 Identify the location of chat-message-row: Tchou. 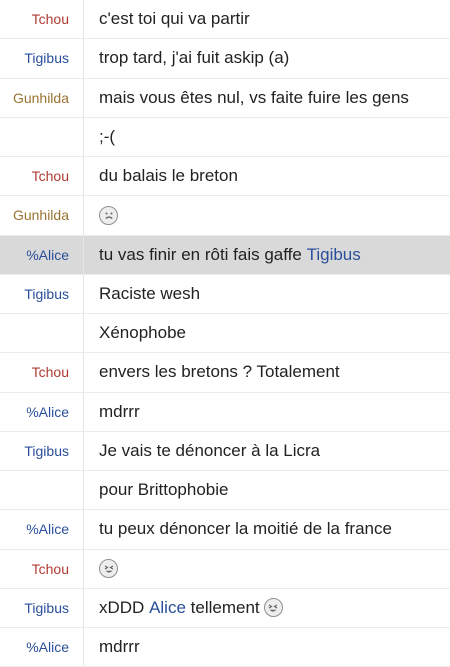
(225, 569).